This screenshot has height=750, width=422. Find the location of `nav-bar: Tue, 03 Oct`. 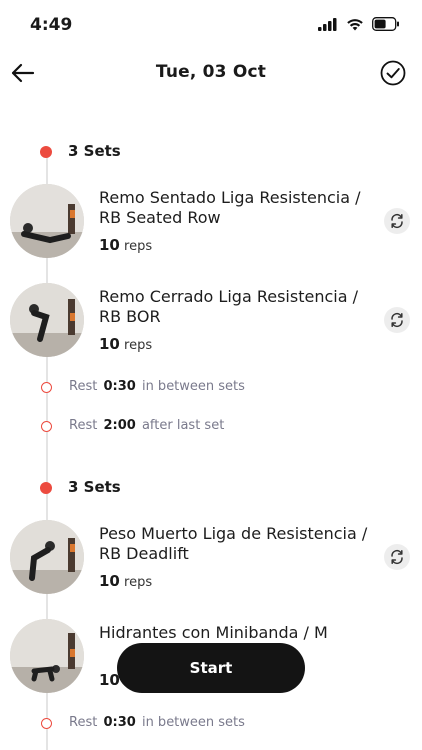

nav-bar: Tue, 03 Oct is located at coordinates (211, 74).